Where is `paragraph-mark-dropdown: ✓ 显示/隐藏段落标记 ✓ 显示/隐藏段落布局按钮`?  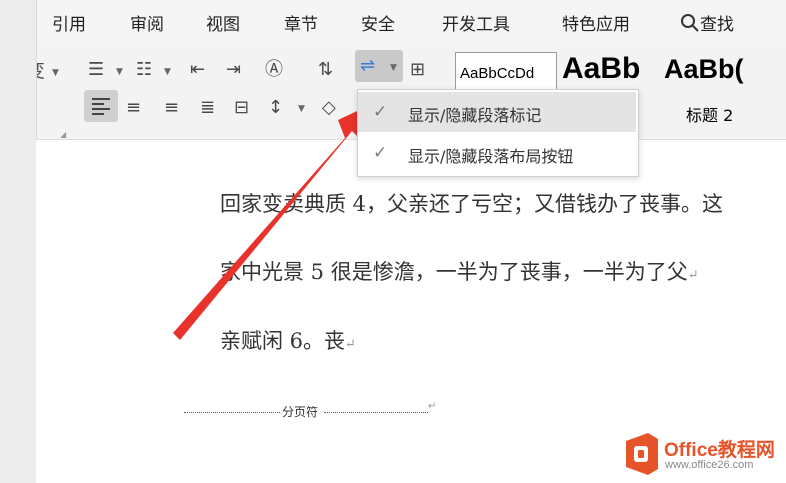 paragraph-mark-dropdown: ✓ 显示/隐藏段落标记 ✓ 显示/隐藏段落布局按钮 is located at coordinates (498, 133).